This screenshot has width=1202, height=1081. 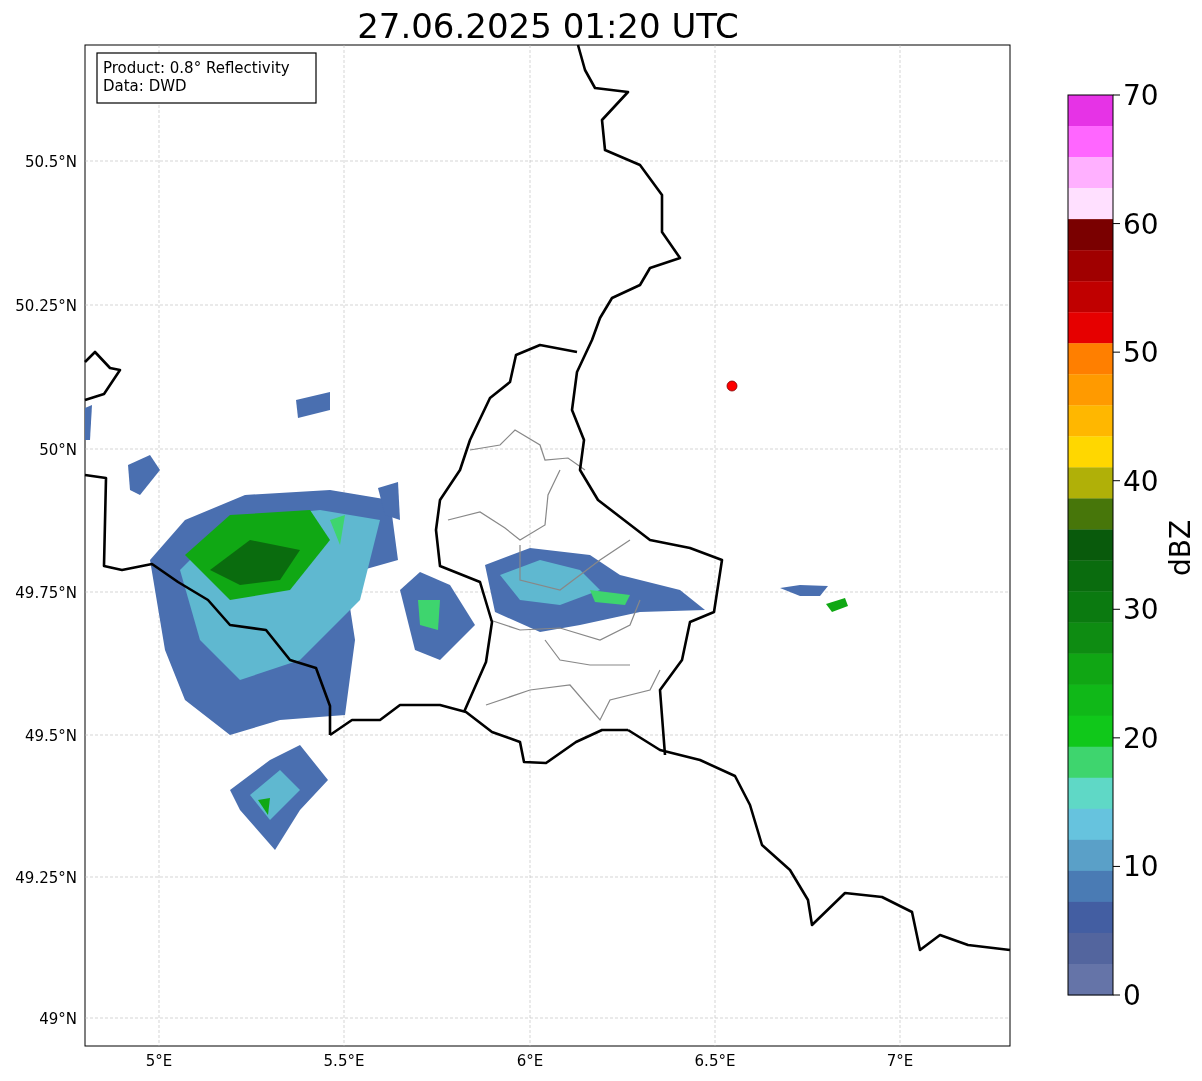 What do you see at coordinates (1141, 867) in the screenshot?
I see `colorbar-tick-label: 10` at bounding box center [1141, 867].